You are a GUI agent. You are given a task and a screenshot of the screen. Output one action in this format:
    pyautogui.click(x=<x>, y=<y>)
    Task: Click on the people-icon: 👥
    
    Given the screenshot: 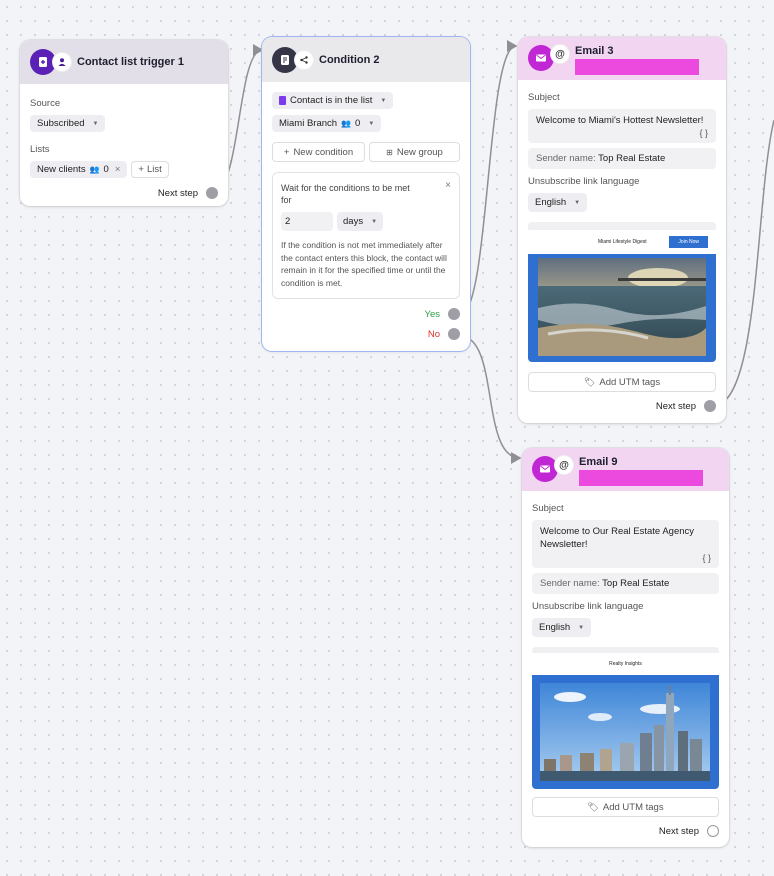 What is the action you would take?
    pyautogui.click(x=94, y=169)
    